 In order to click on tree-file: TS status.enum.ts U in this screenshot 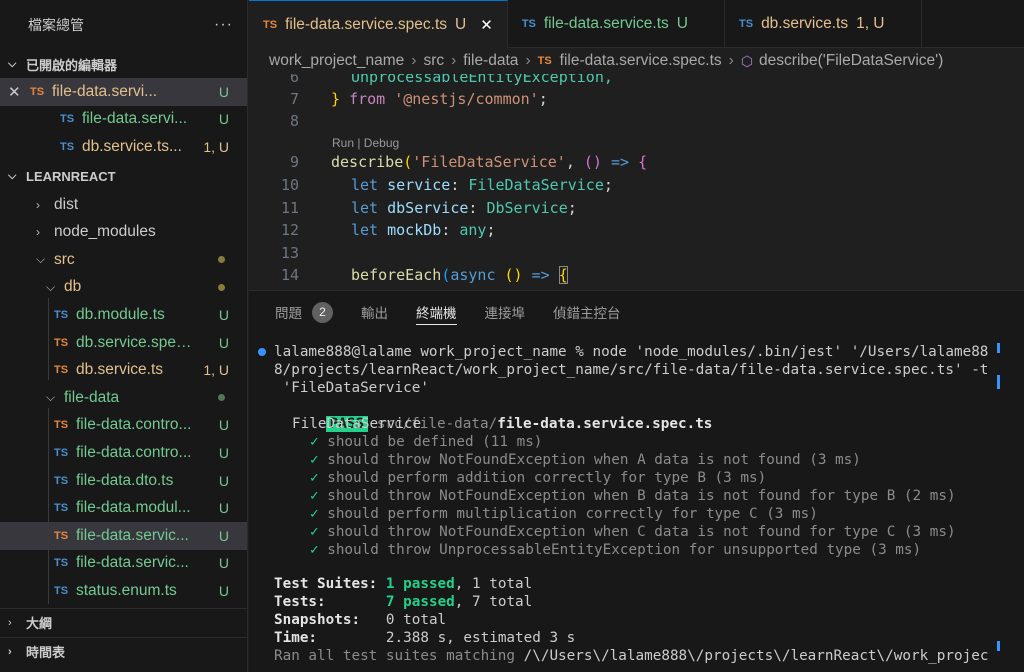, I will do `click(123, 591)`.